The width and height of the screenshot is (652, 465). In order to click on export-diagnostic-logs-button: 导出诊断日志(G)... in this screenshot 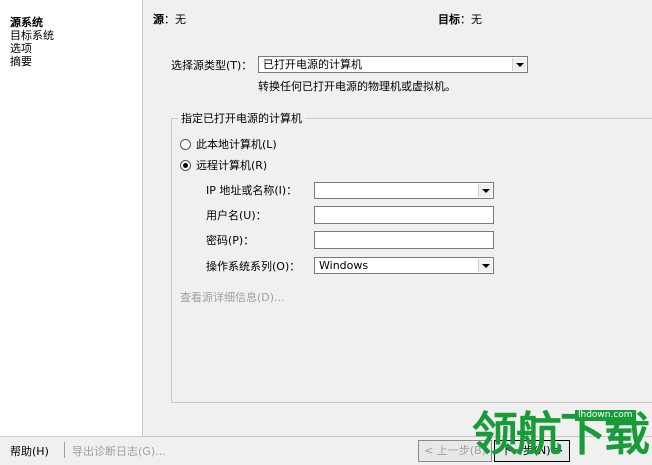, I will do `click(119, 451)`.